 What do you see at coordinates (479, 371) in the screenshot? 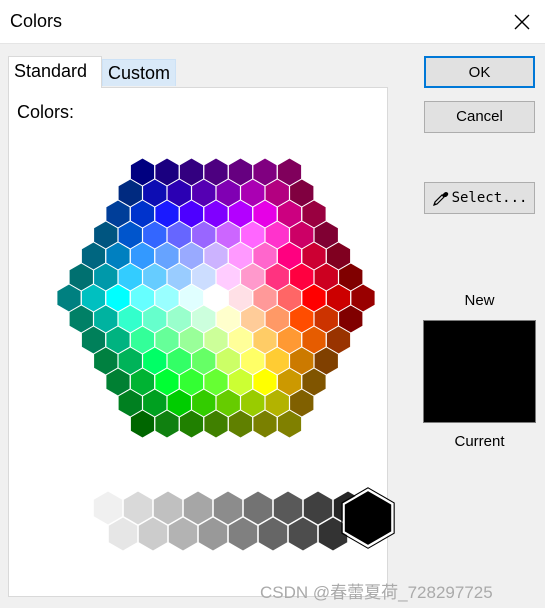
I see `color-preview` at bounding box center [479, 371].